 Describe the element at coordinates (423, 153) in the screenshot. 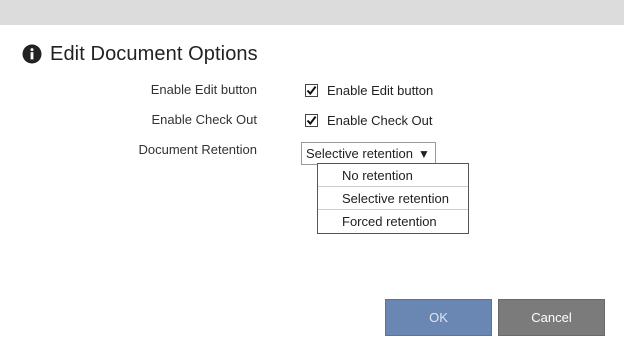

I see `dropdown-arrow-icon: ▼` at that location.